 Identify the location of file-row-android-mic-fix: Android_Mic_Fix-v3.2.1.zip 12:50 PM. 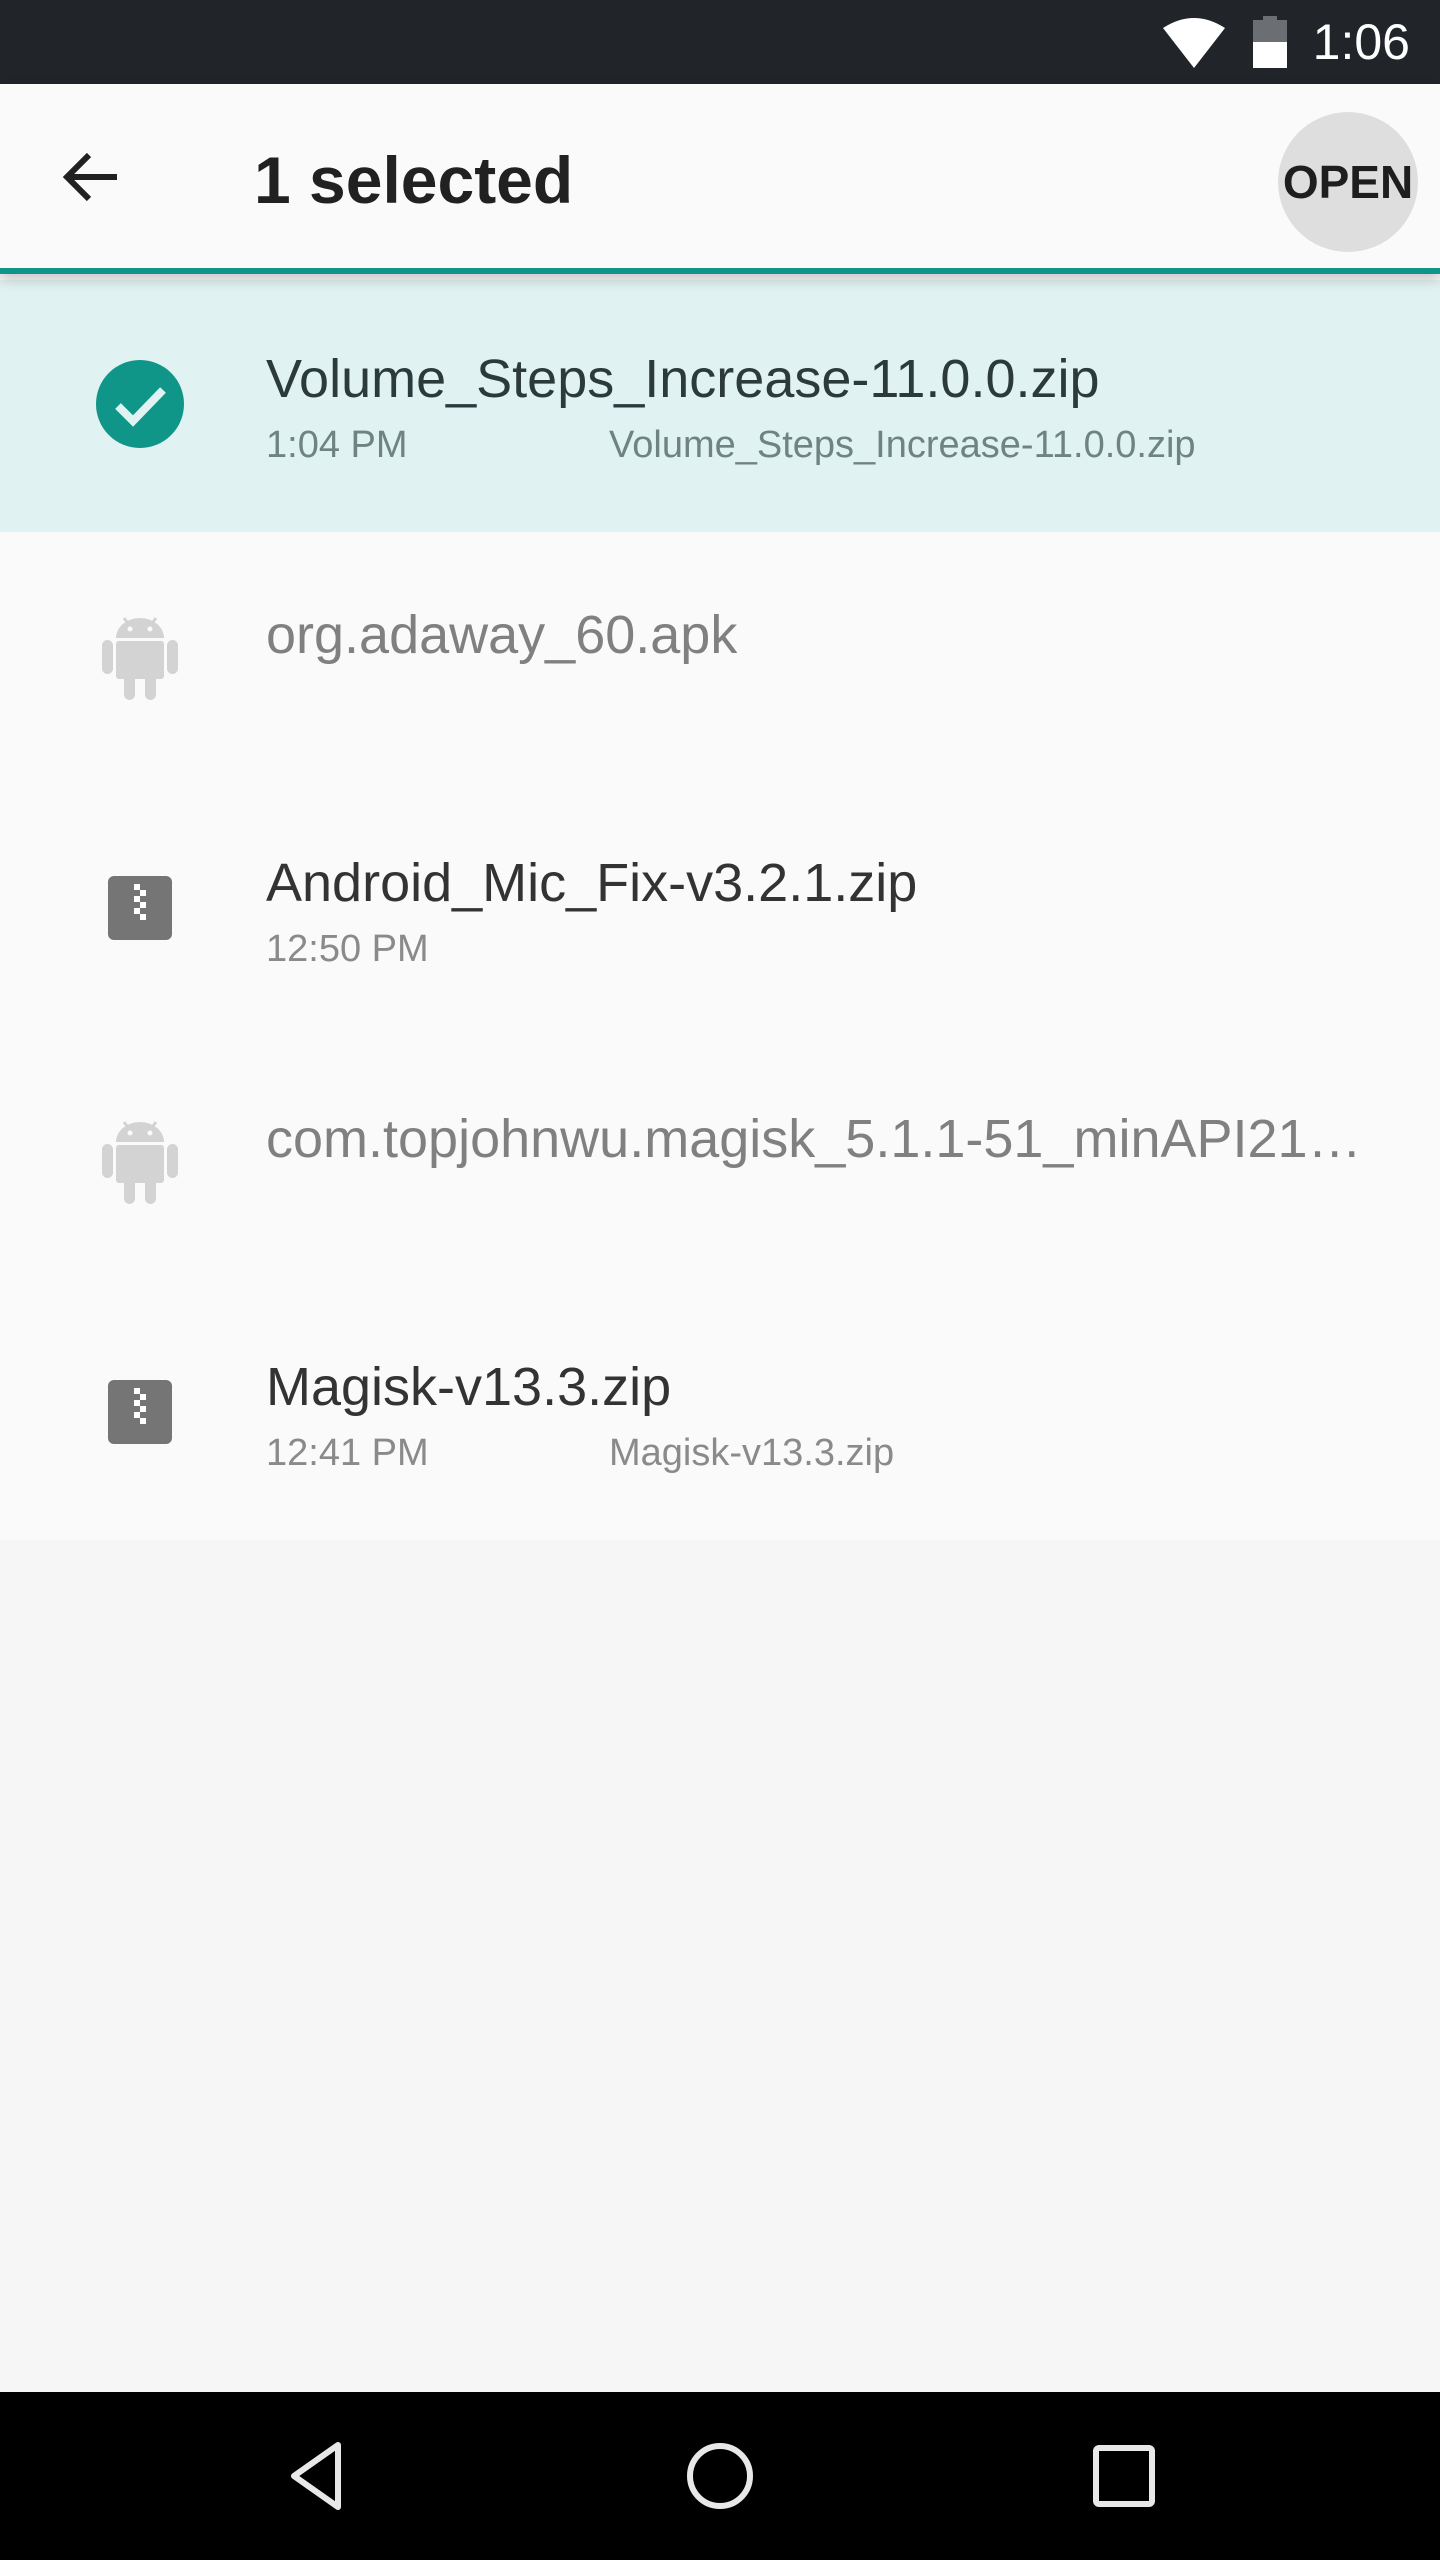
(720, 910).